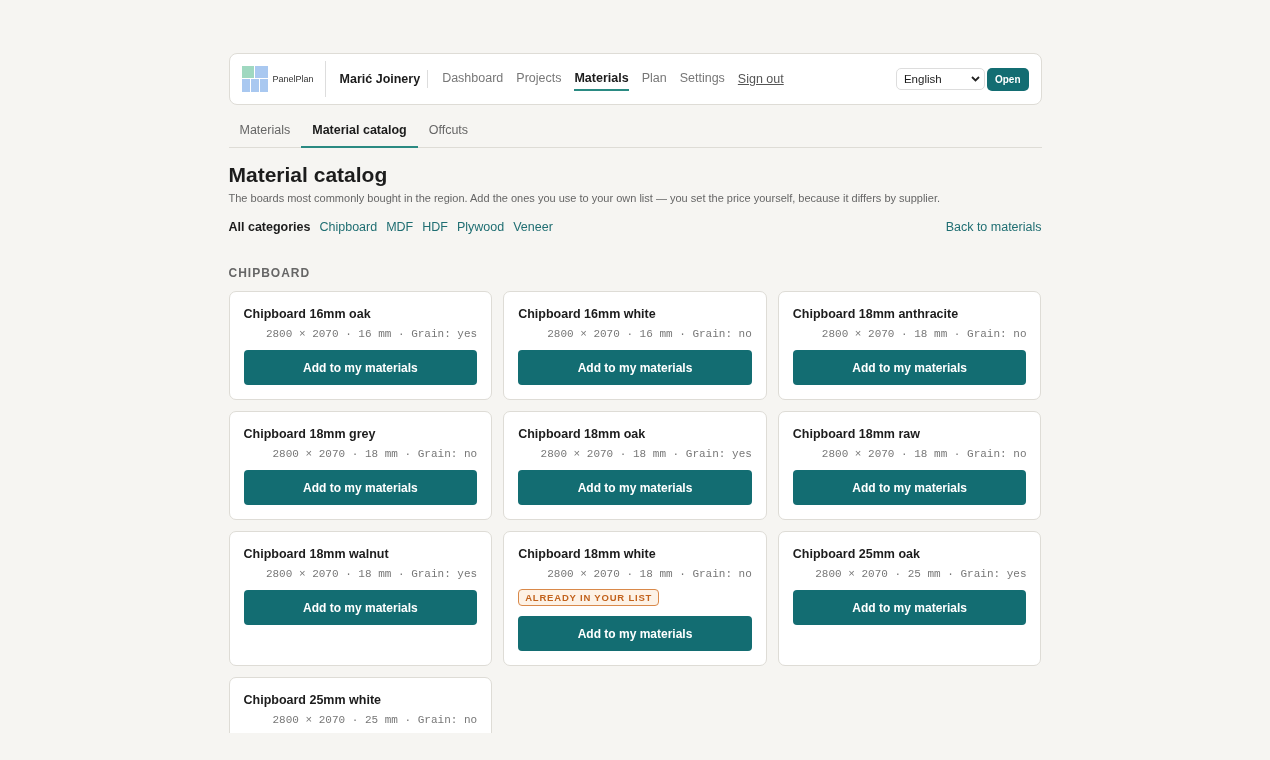  Describe the element at coordinates (702, 79) in the screenshot. I see `nav-link: Settings` at that location.